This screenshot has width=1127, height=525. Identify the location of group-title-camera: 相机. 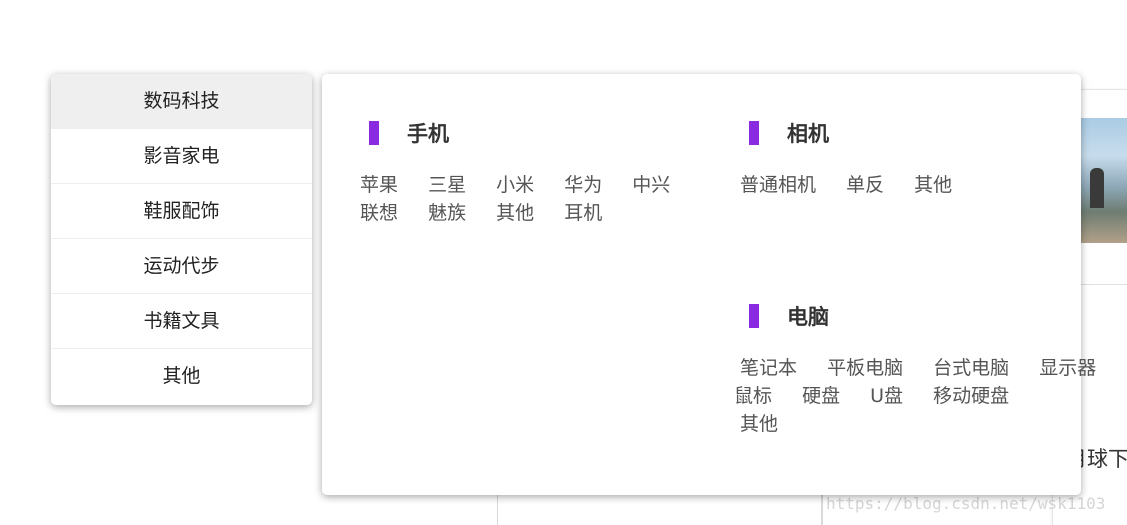
(808, 134).